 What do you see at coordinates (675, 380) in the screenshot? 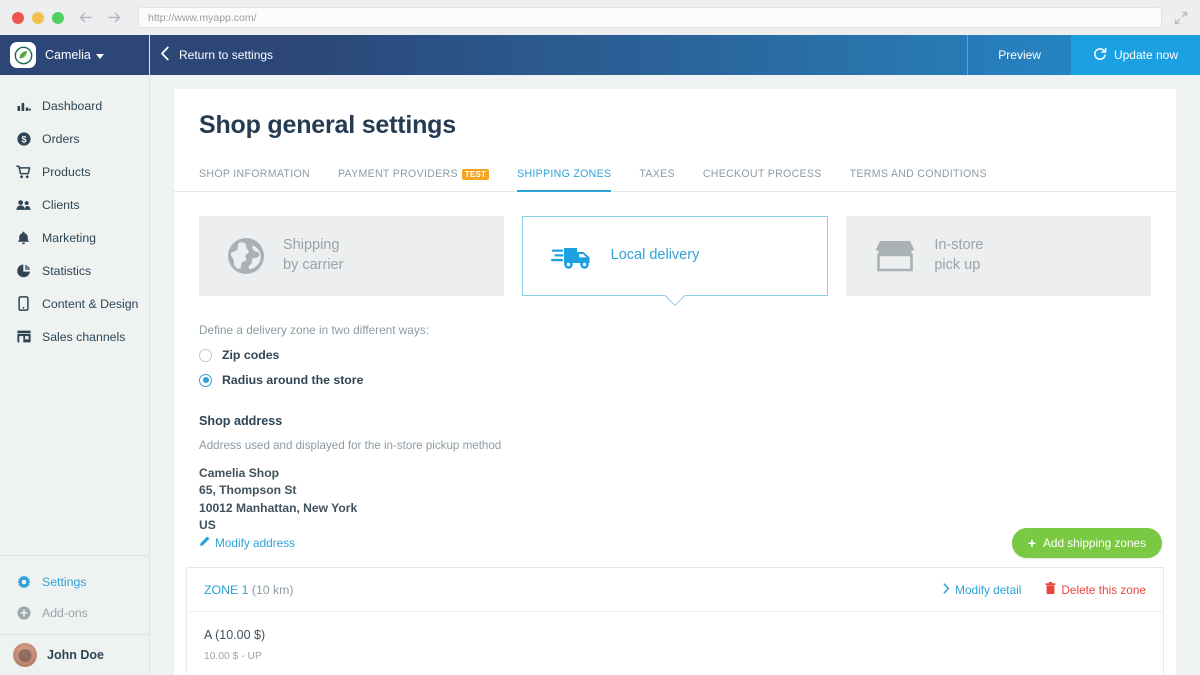
I see `radio-option-radius-around-store: Radius around the store` at bounding box center [675, 380].